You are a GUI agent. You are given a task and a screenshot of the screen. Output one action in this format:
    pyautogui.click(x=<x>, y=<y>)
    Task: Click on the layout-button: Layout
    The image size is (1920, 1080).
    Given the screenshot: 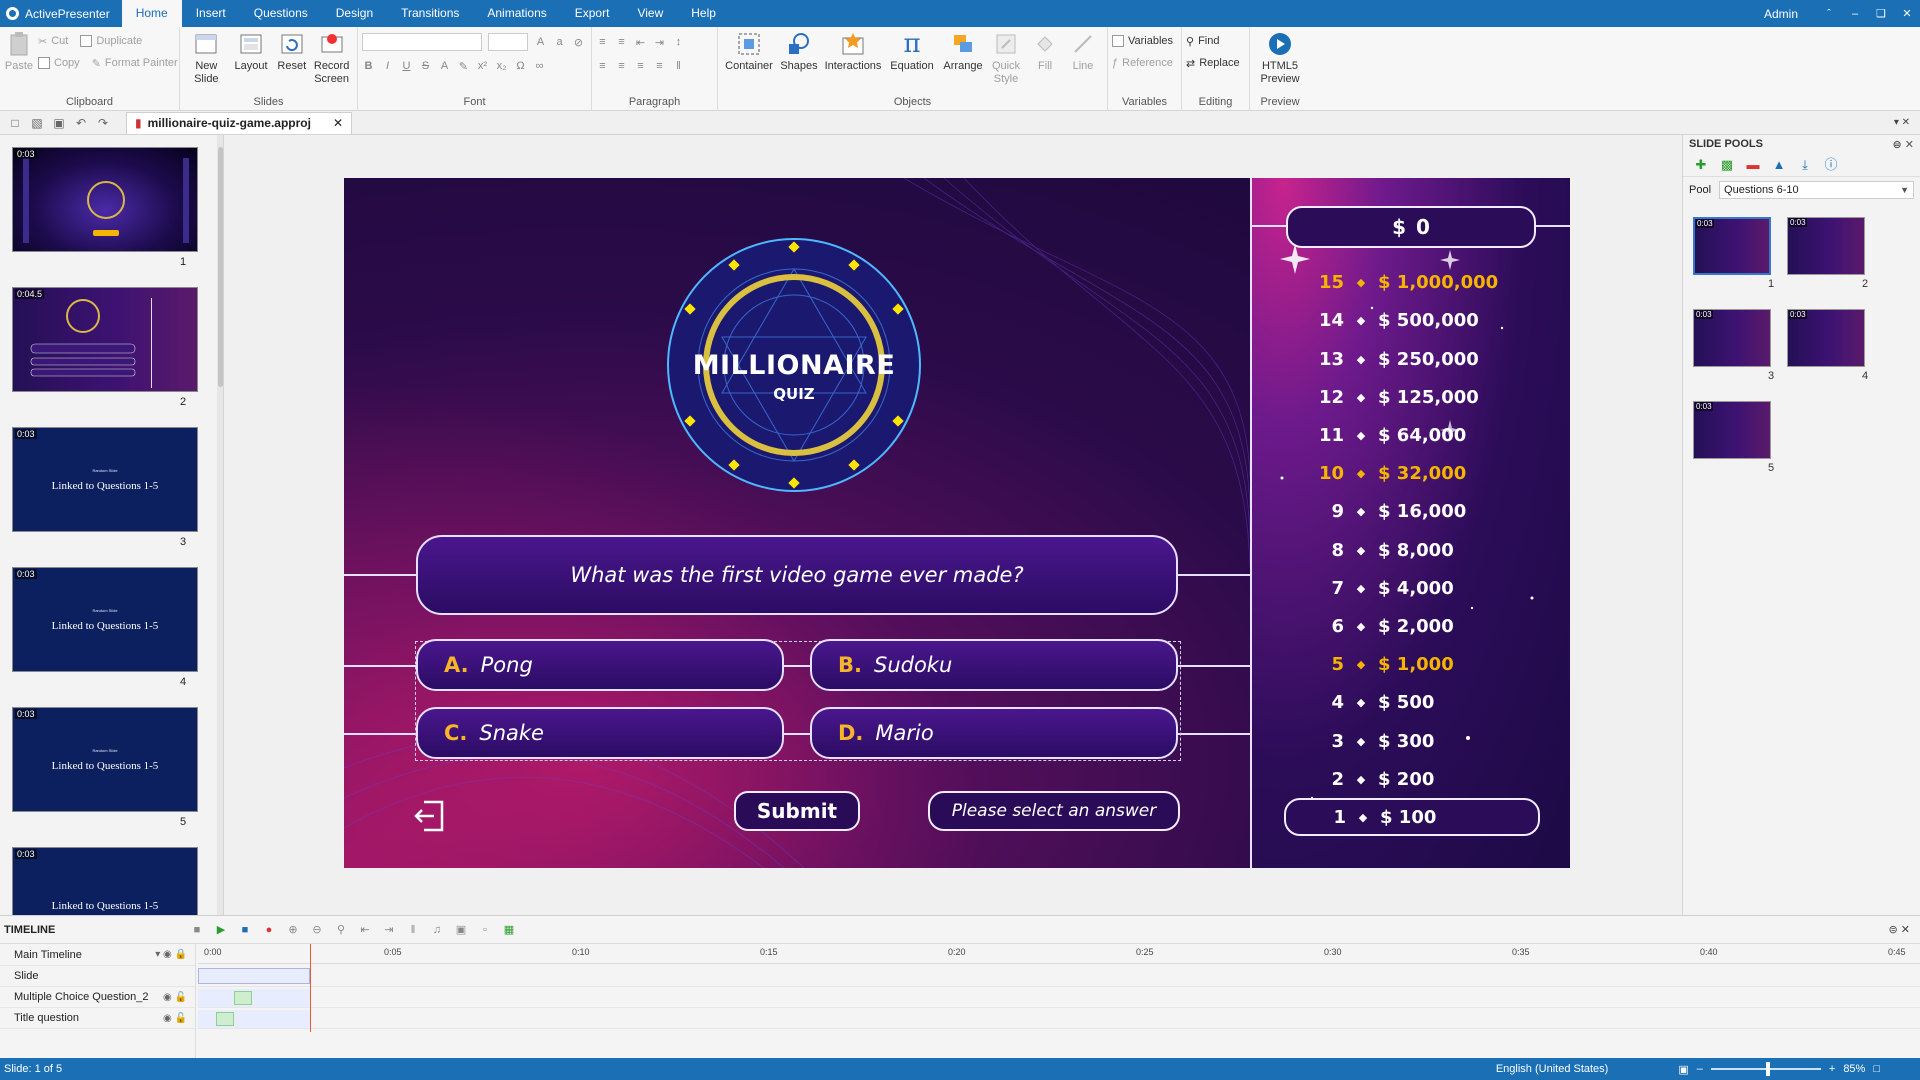 What is the action you would take?
    pyautogui.click(x=251, y=51)
    